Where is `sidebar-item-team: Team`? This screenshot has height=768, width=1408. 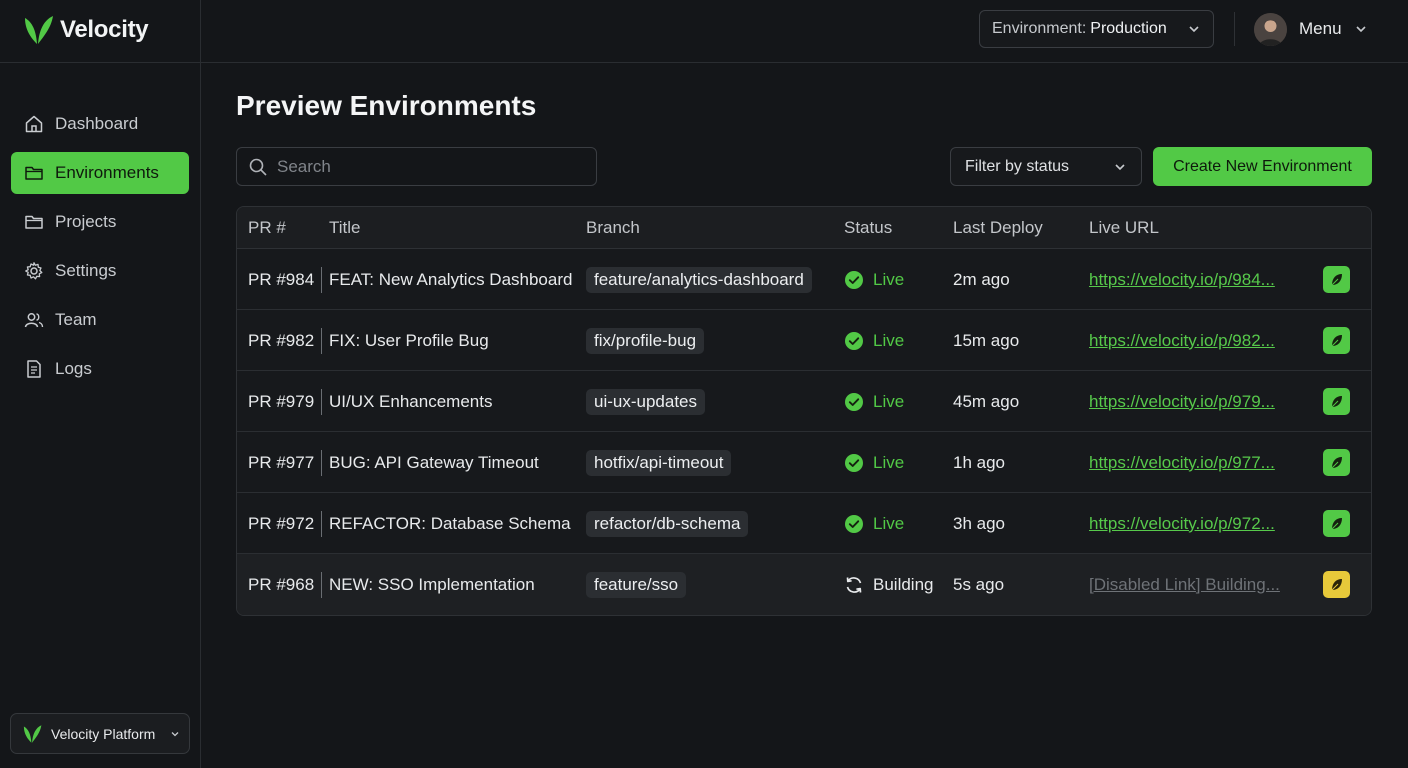 sidebar-item-team: Team is located at coordinates (100, 320).